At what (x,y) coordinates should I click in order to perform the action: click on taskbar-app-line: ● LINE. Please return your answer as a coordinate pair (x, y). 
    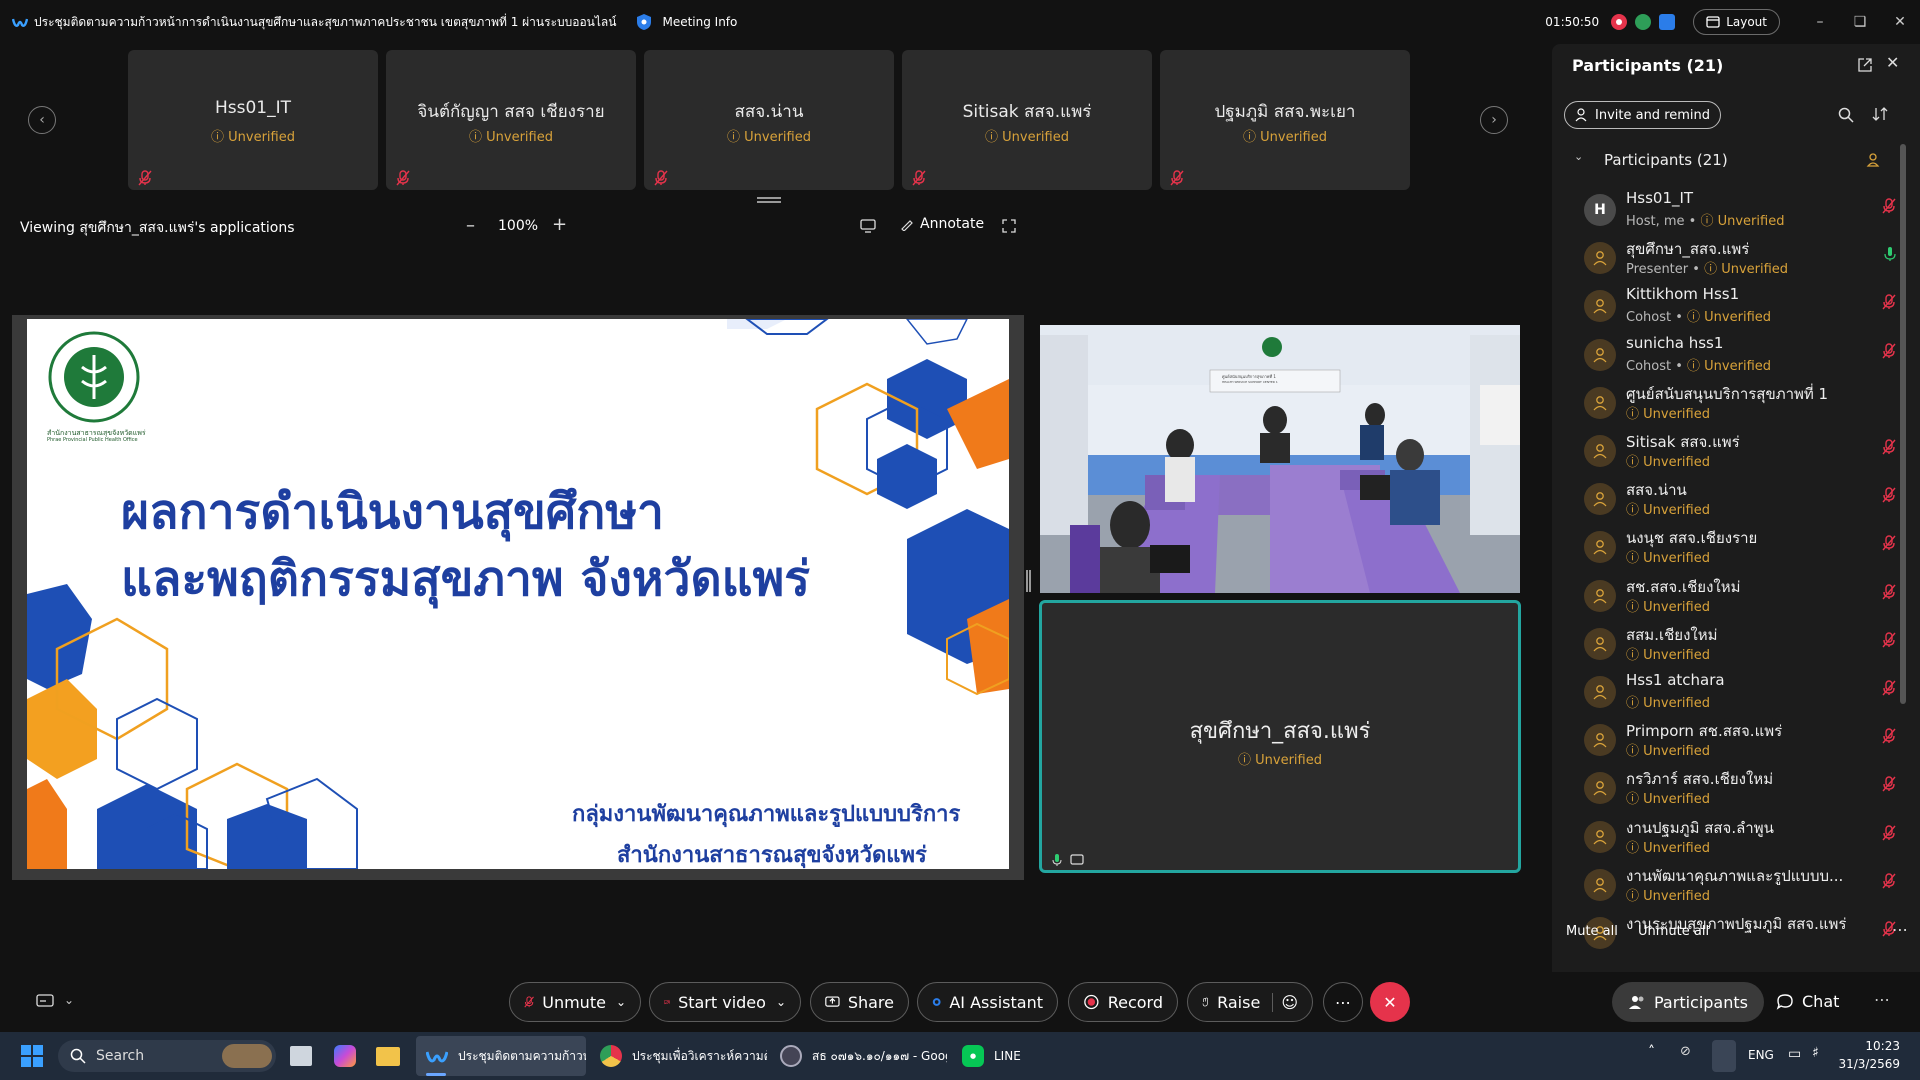
    Looking at the image, I should click on (1002, 1056).